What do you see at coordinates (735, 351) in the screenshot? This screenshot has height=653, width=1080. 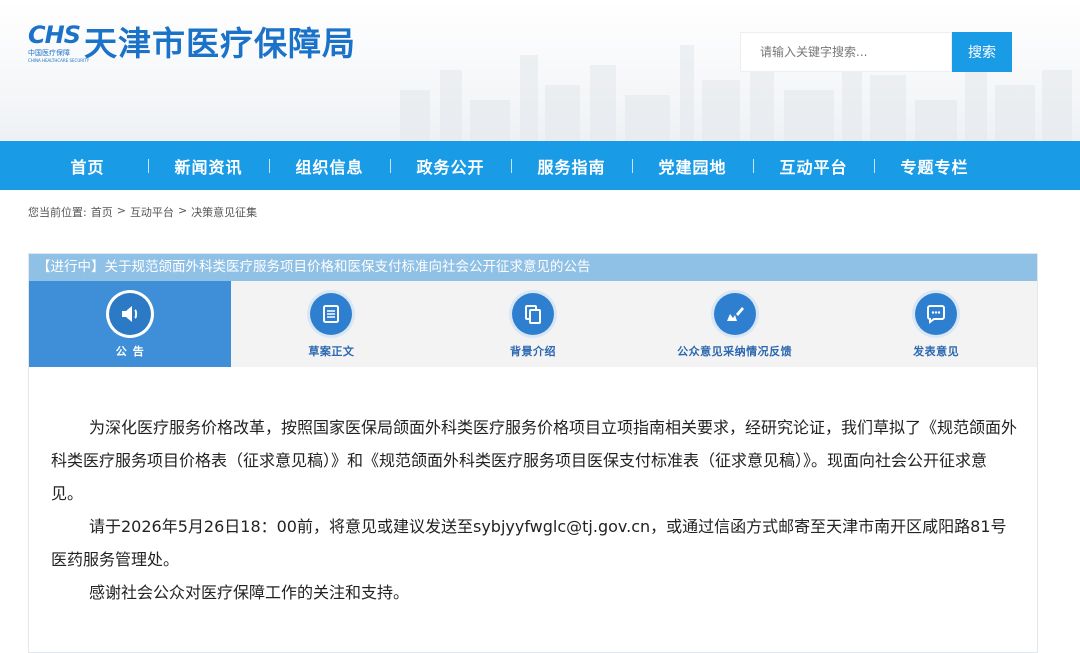 I see `tab-label: 公众意见采纳情况反馈` at bounding box center [735, 351].